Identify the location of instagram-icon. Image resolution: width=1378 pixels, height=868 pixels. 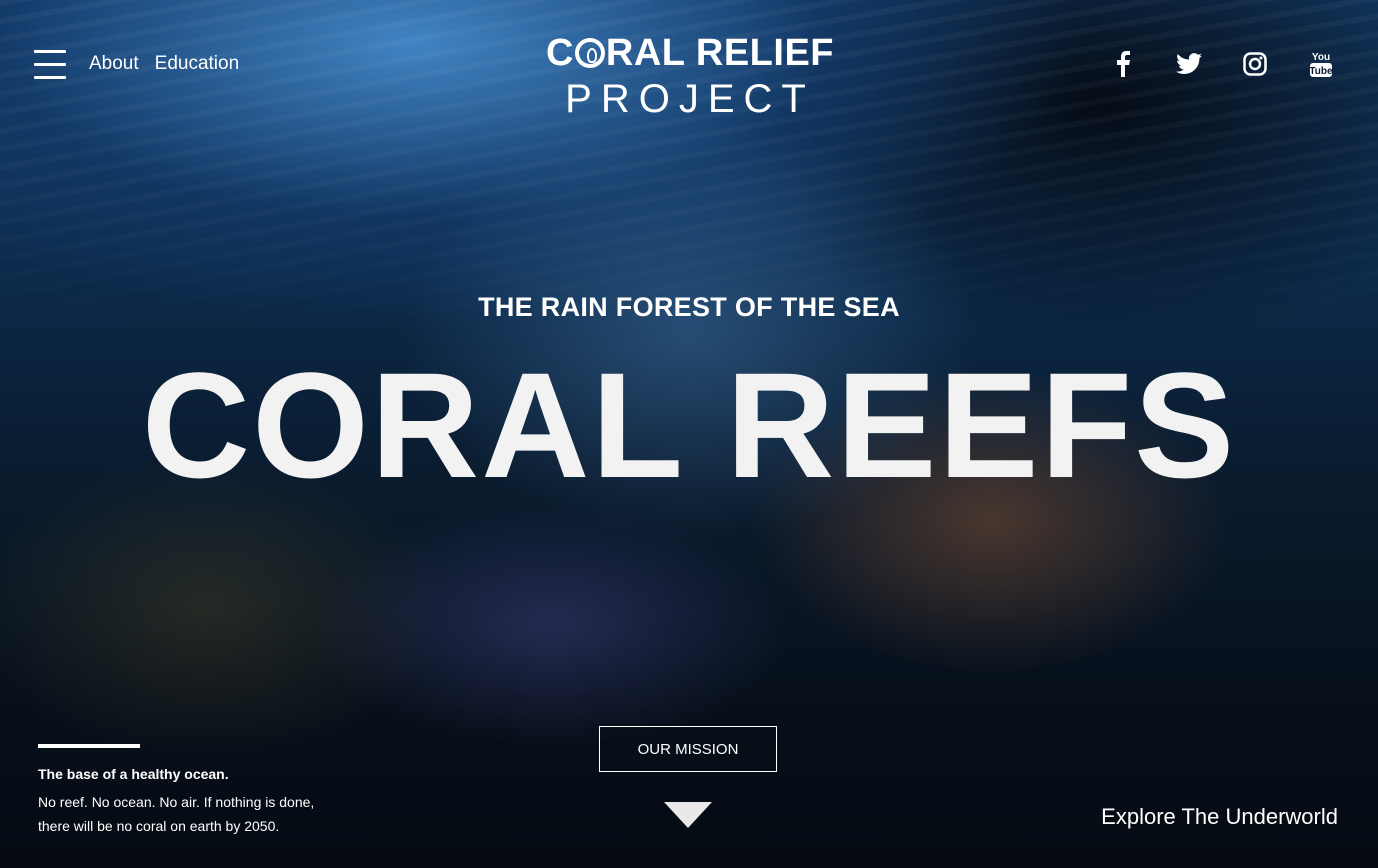
(1255, 64).